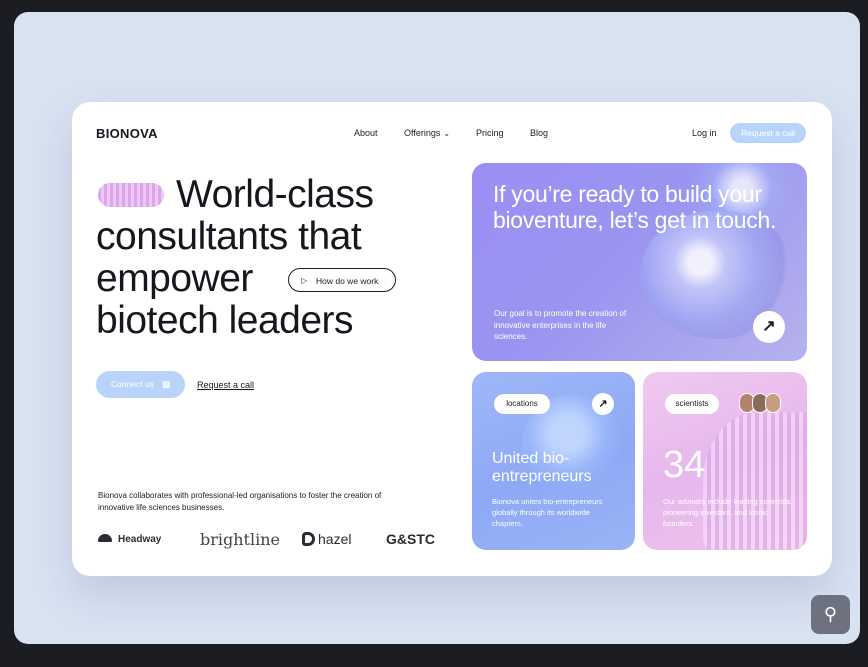 The width and height of the screenshot is (868, 667). What do you see at coordinates (132, 384) in the screenshot?
I see `connect-label: Connect us` at bounding box center [132, 384].